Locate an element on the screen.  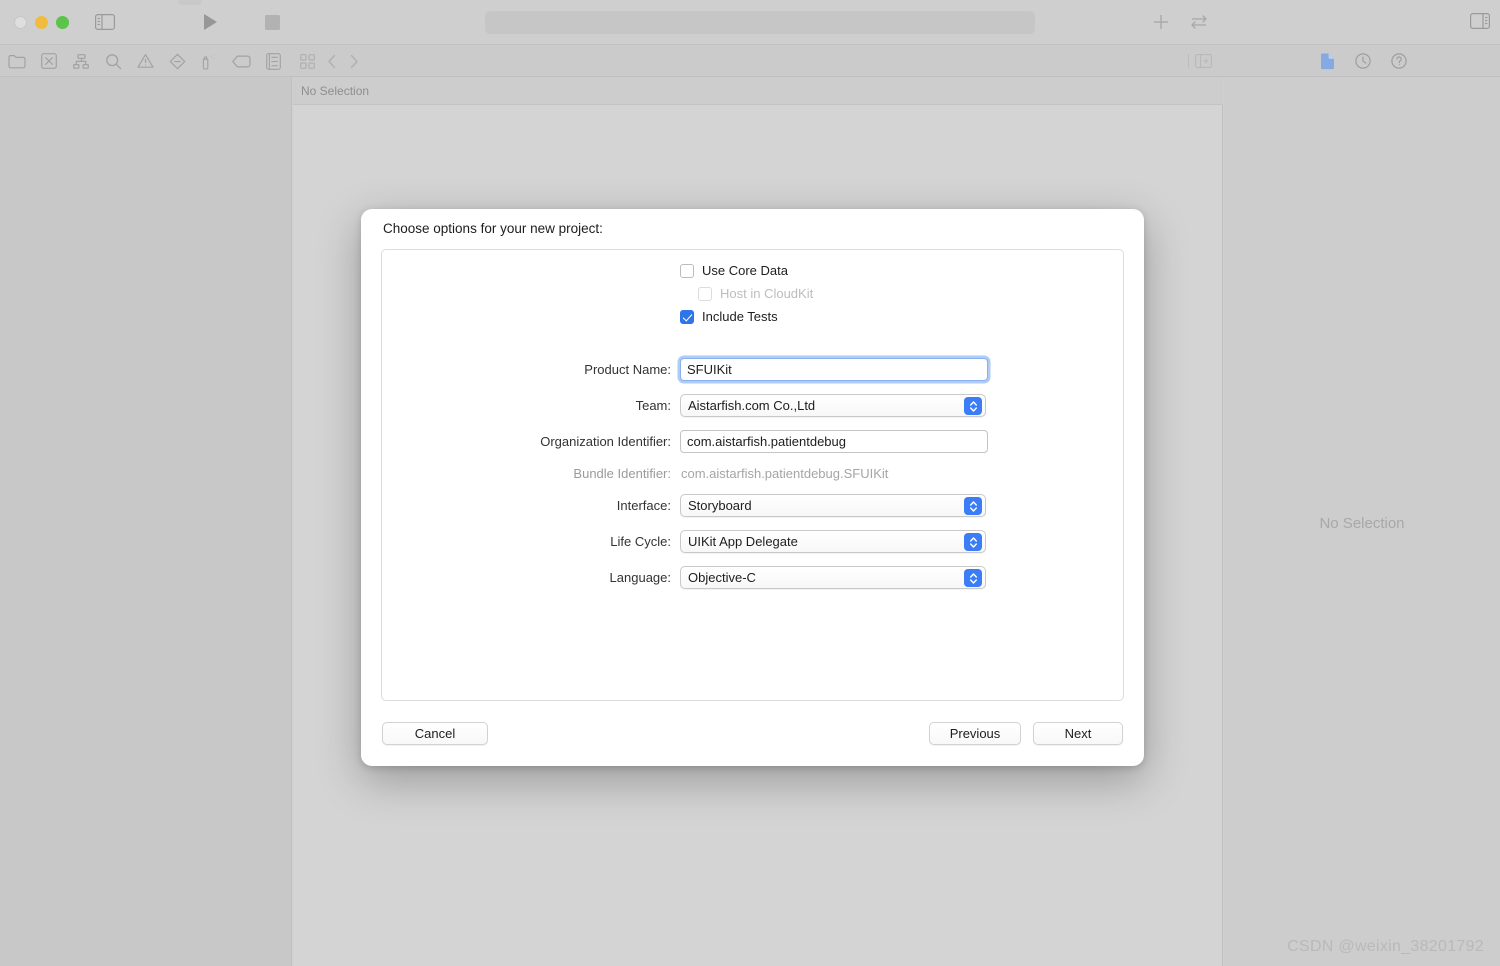
close-window-button is located at coordinates (20, 22).